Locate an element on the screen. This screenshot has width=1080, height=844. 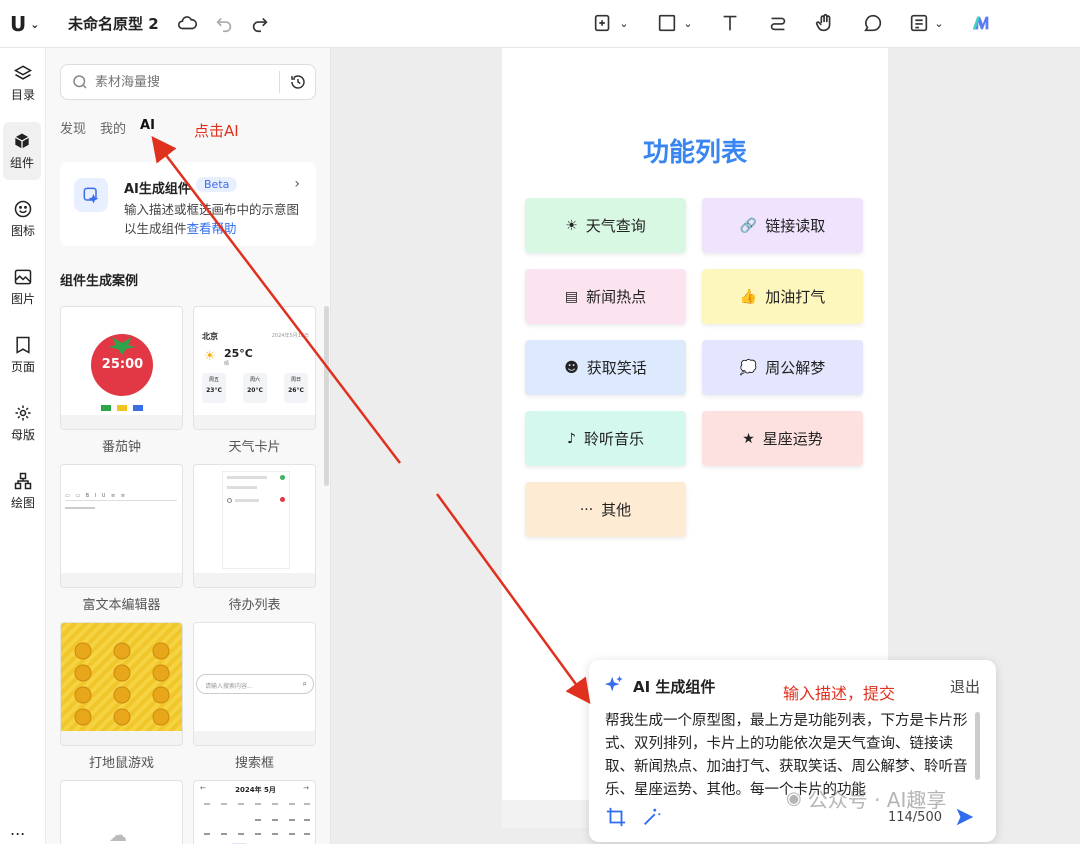
annotation-submit: 输入描述，提交 is located at coordinates (839, 693).